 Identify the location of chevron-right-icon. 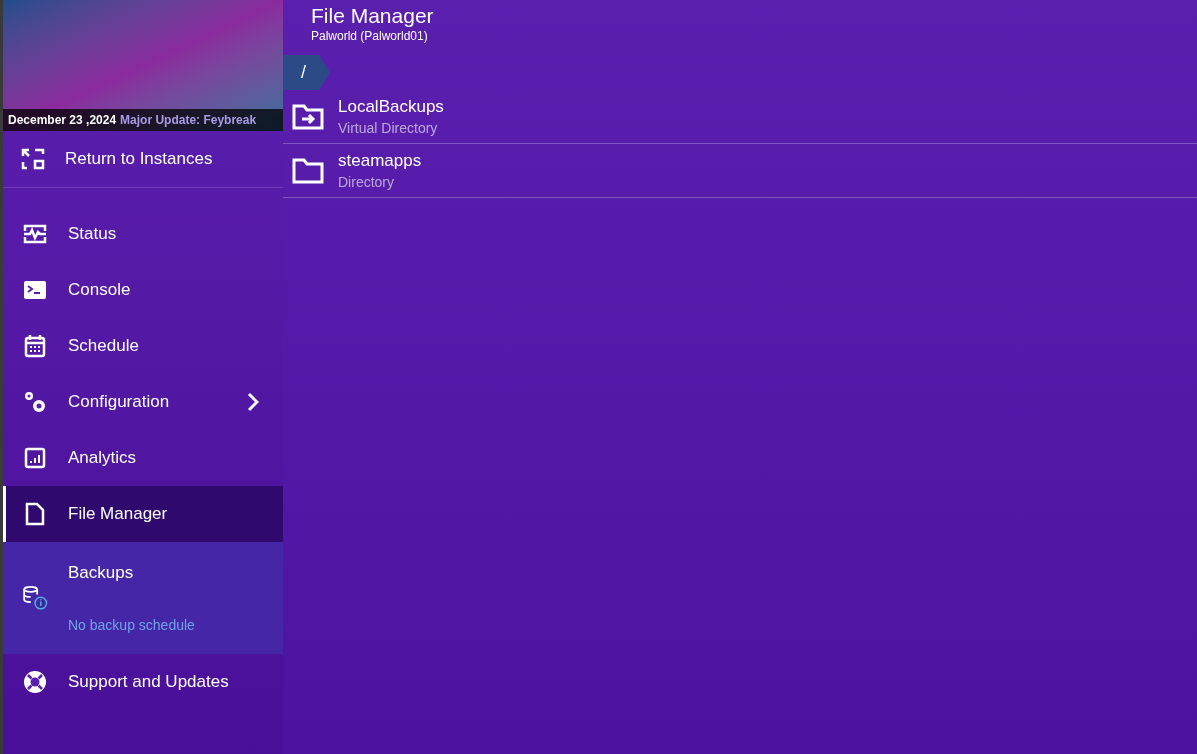
(253, 402).